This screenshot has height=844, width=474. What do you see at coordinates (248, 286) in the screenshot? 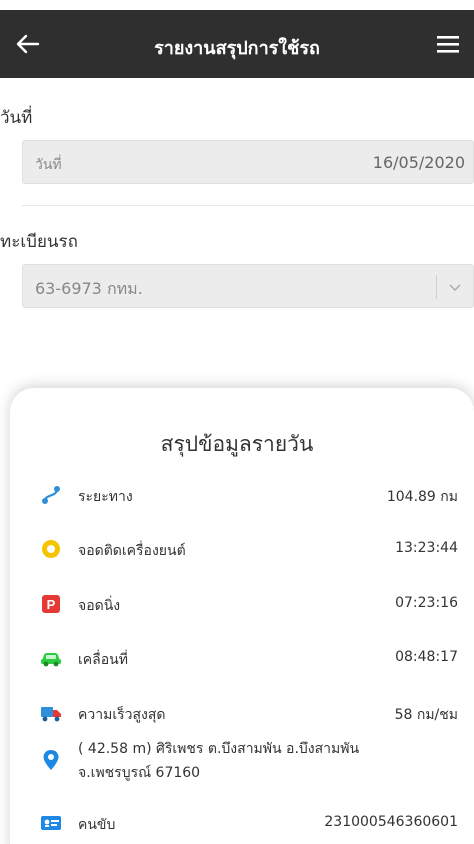
I see `plate-select: 63-6973 กทม.` at bounding box center [248, 286].